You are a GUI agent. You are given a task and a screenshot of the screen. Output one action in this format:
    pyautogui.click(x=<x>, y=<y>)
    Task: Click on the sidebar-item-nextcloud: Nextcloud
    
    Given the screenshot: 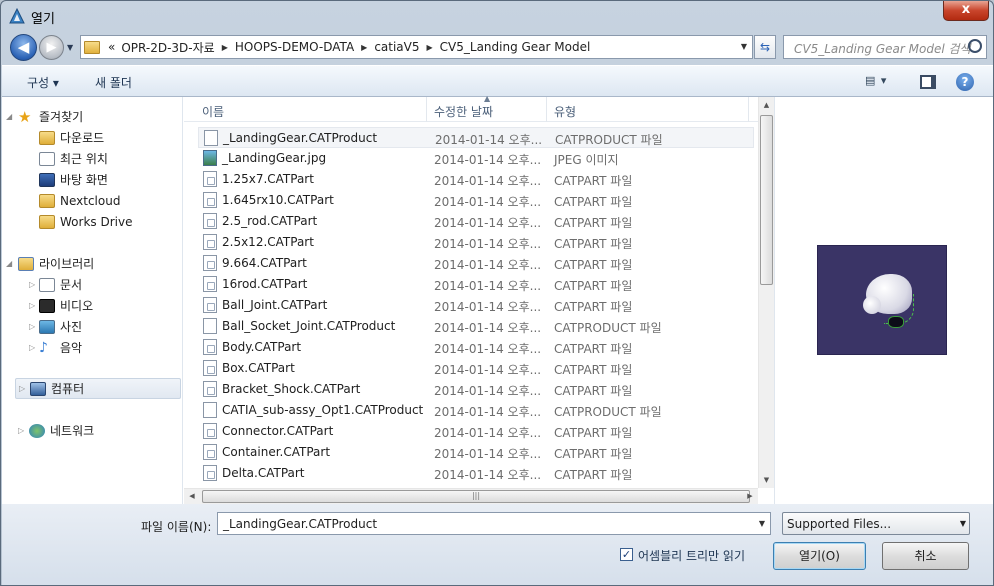 What is the action you would take?
    pyautogui.click(x=79, y=200)
    